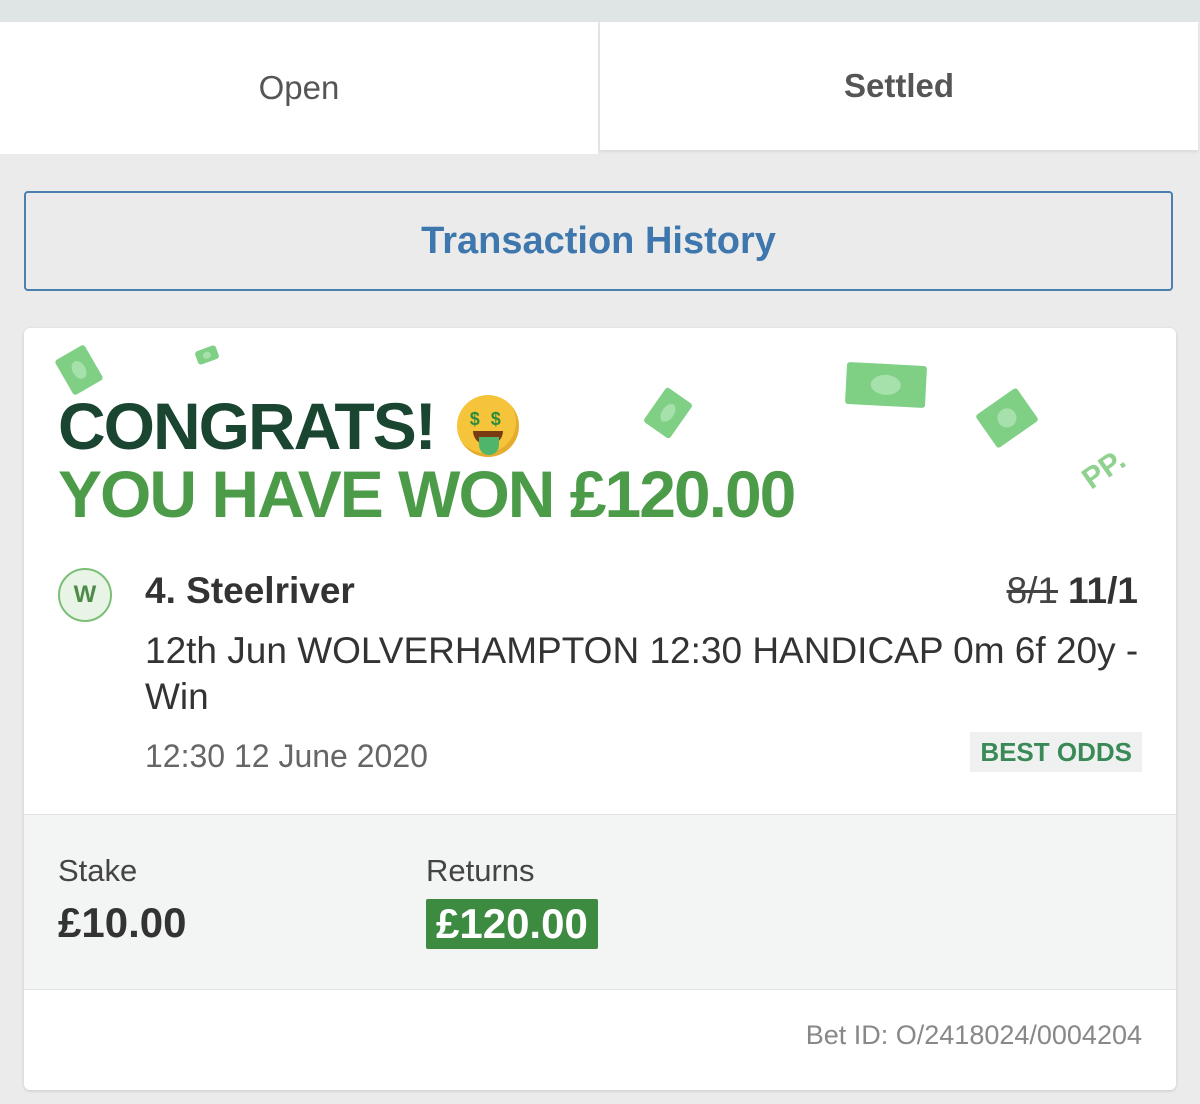 This screenshot has height=1104, width=1200. I want to click on money-mouth-face-icon: $ $, so click(487, 426).